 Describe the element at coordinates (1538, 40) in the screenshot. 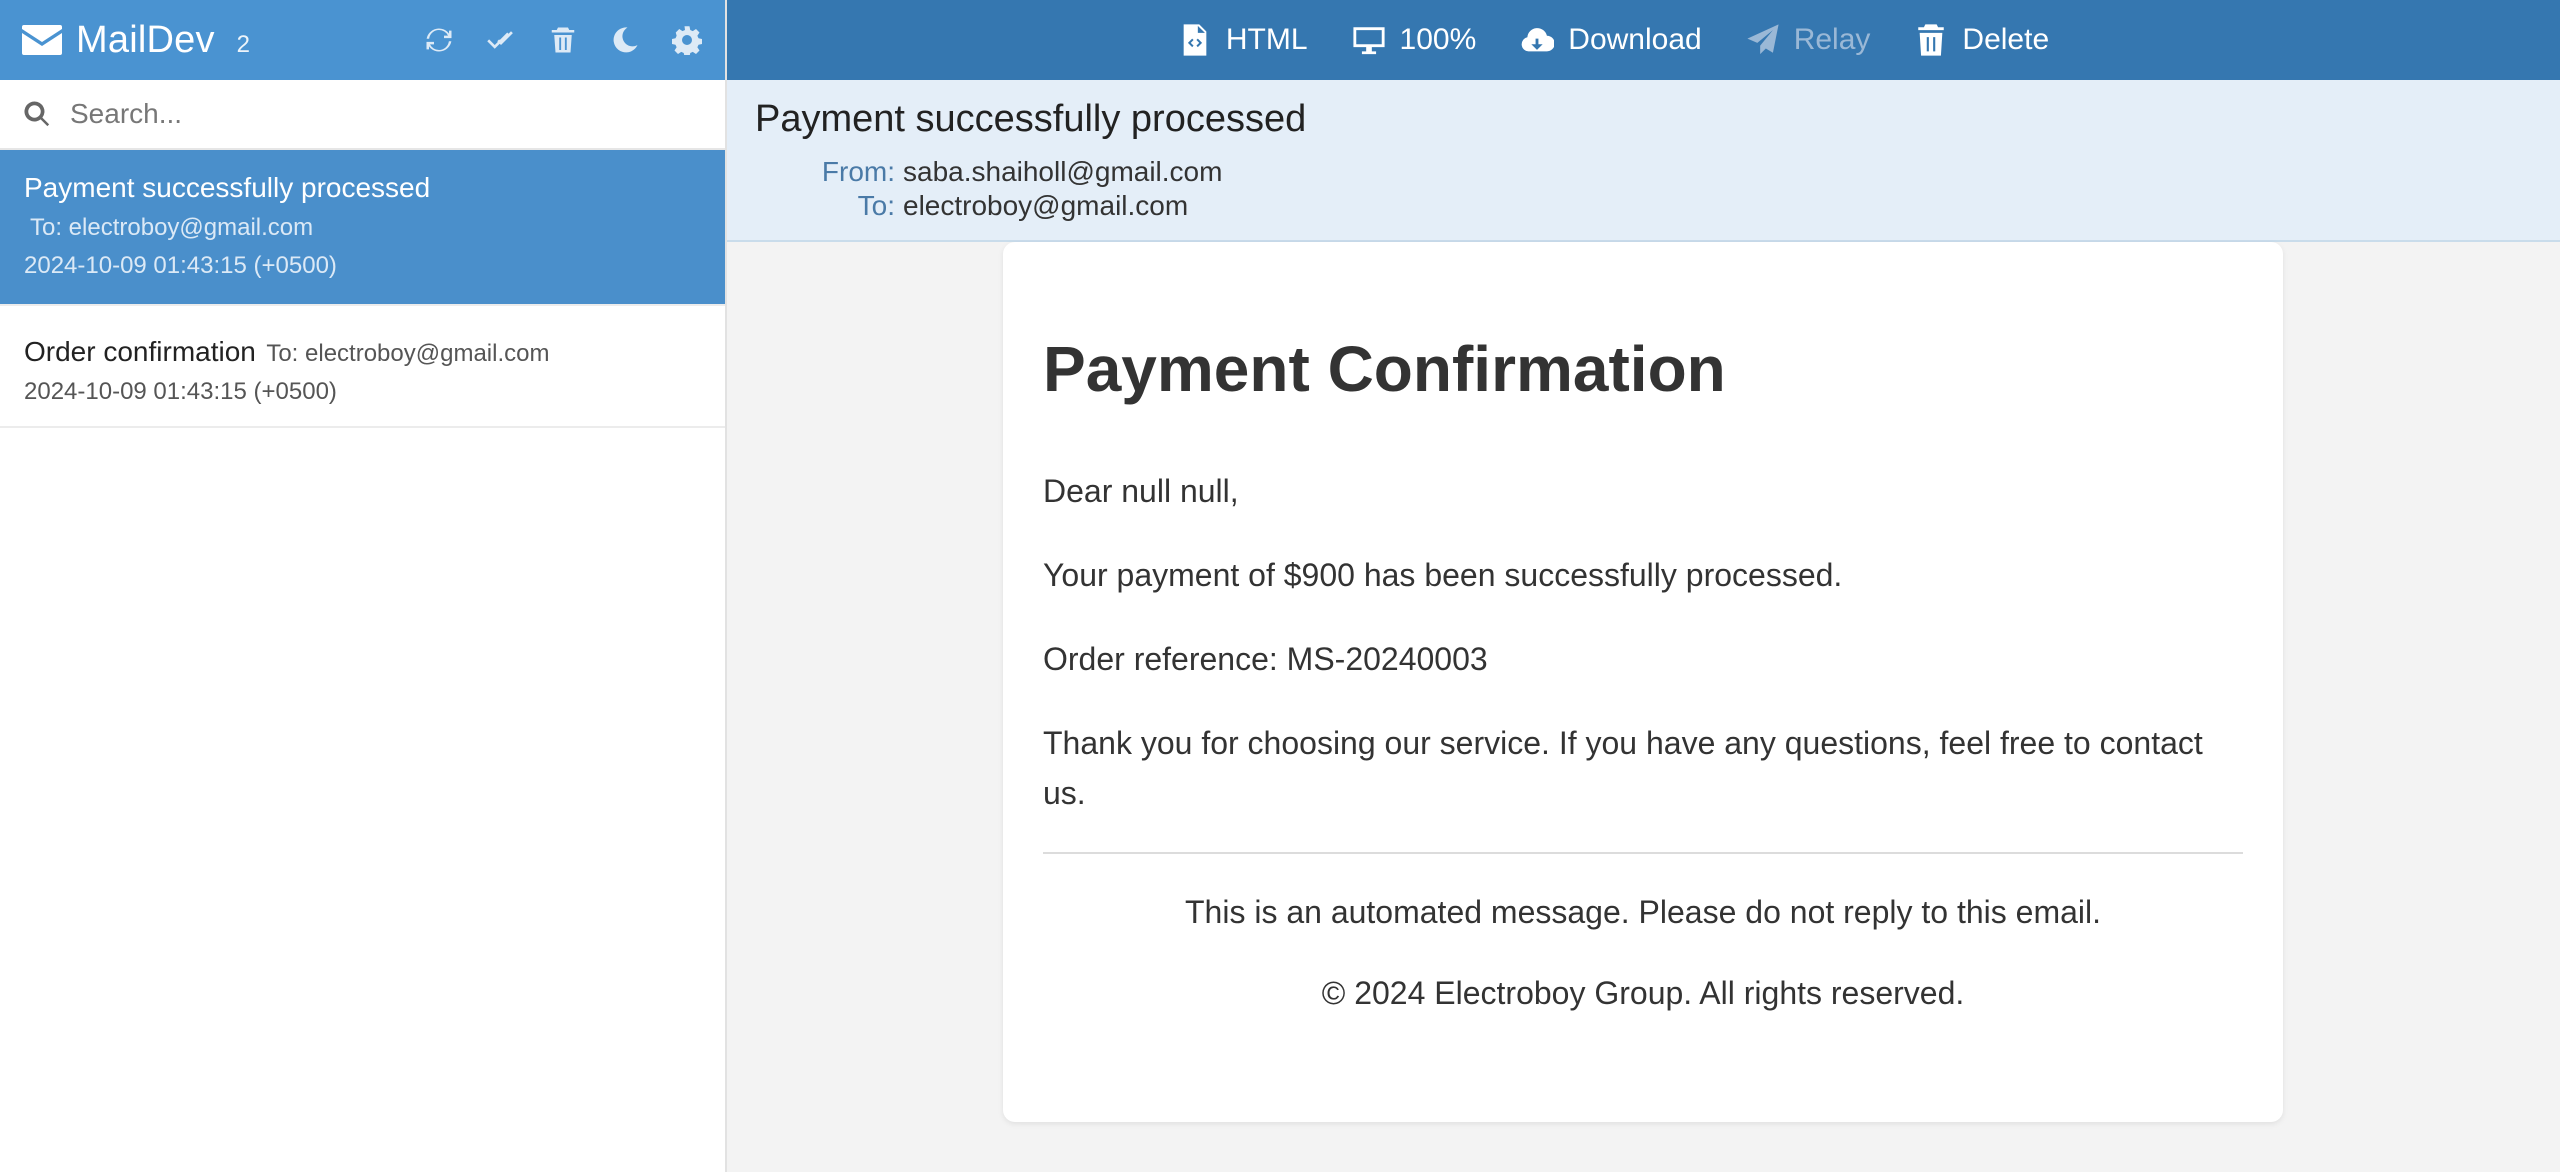

I see `cloud-download-icon` at that location.